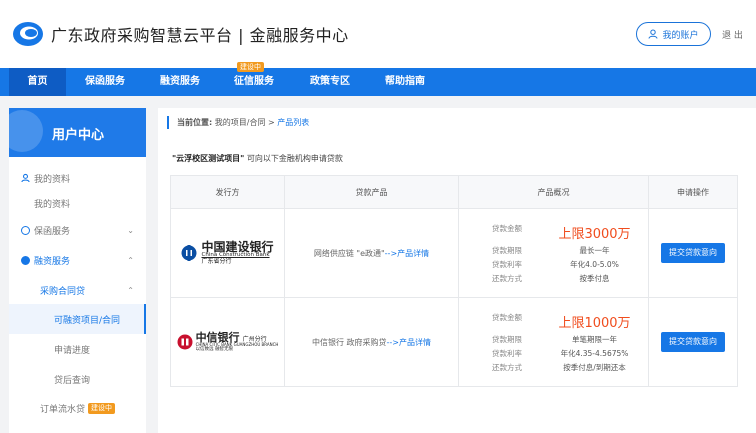  What do you see at coordinates (185, 342) in the screenshot?
I see `citic-emblem-icon` at bounding box center [185, 342].